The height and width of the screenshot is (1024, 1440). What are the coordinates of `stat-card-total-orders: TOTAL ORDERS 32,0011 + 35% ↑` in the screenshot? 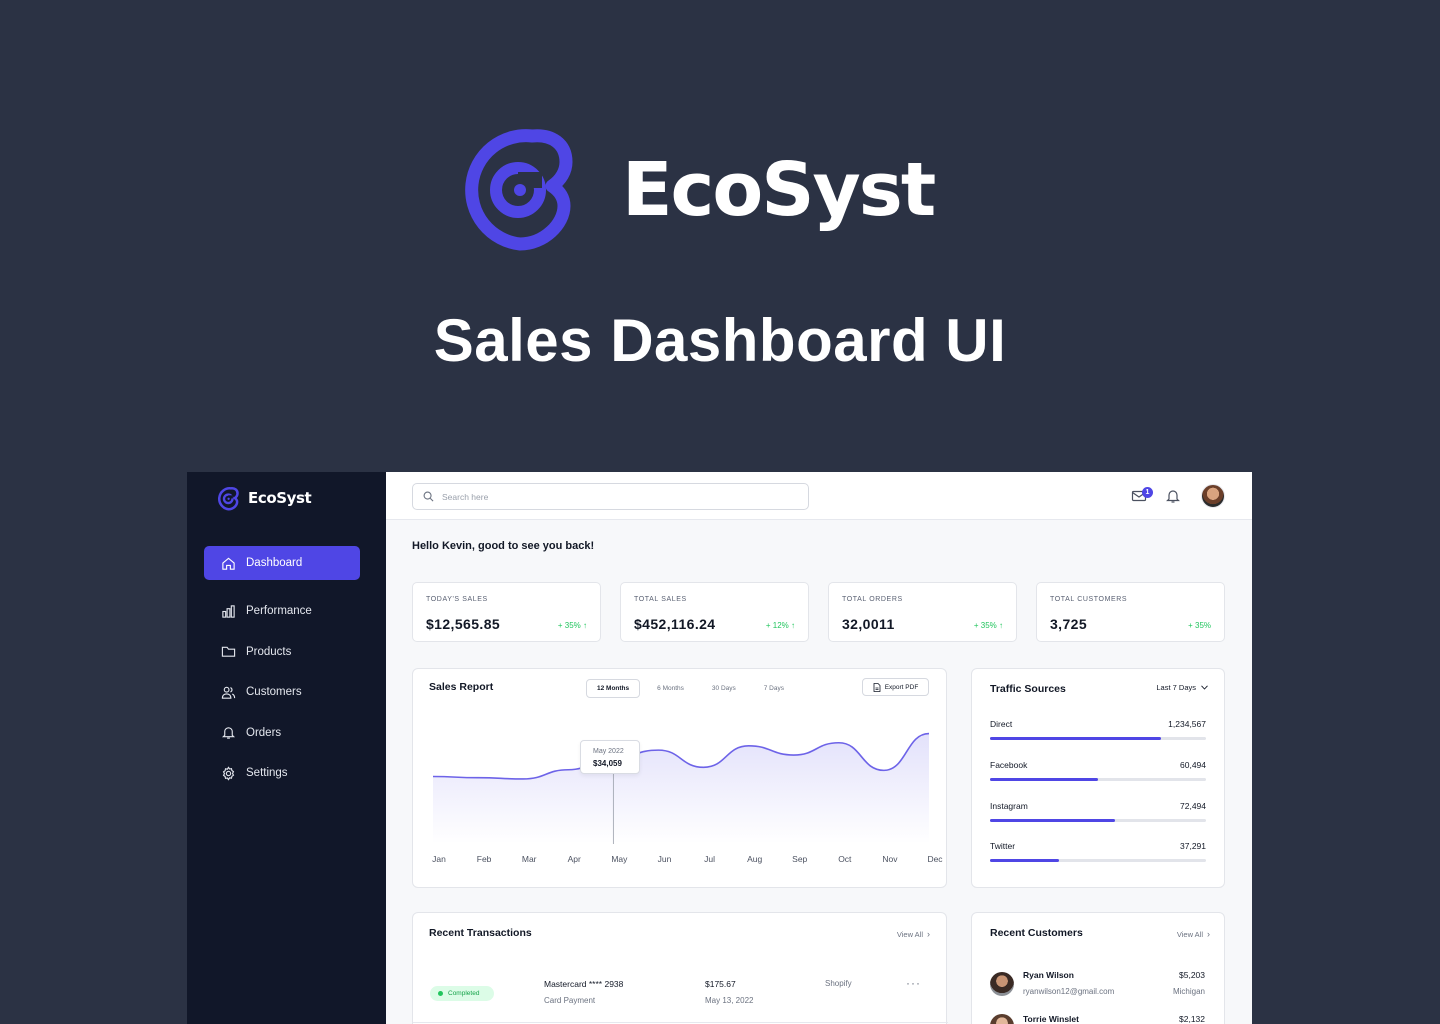 It's located at (922, 612).